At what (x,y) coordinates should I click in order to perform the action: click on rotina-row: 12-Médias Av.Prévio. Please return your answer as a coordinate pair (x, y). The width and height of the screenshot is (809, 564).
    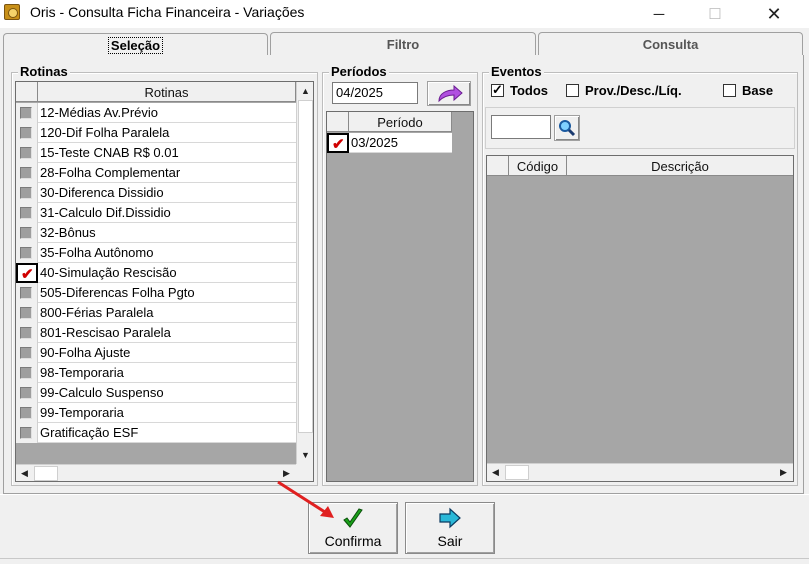
    Looking at the image, I should click on (156, 113).